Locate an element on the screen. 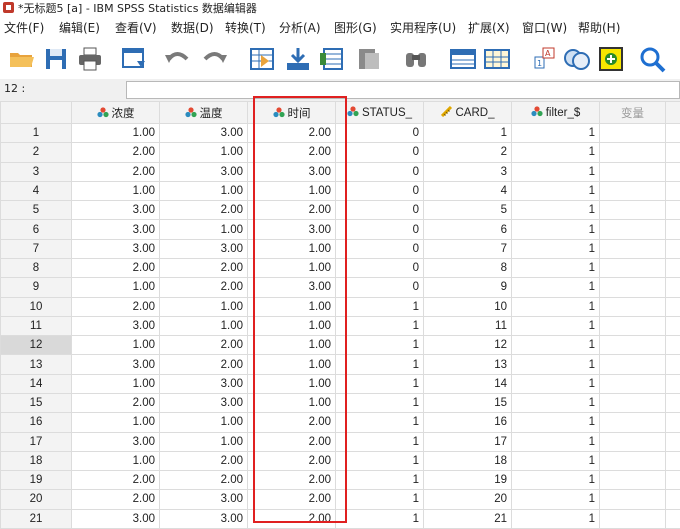  data-cell: 11 is located at coordinates (467, 326).